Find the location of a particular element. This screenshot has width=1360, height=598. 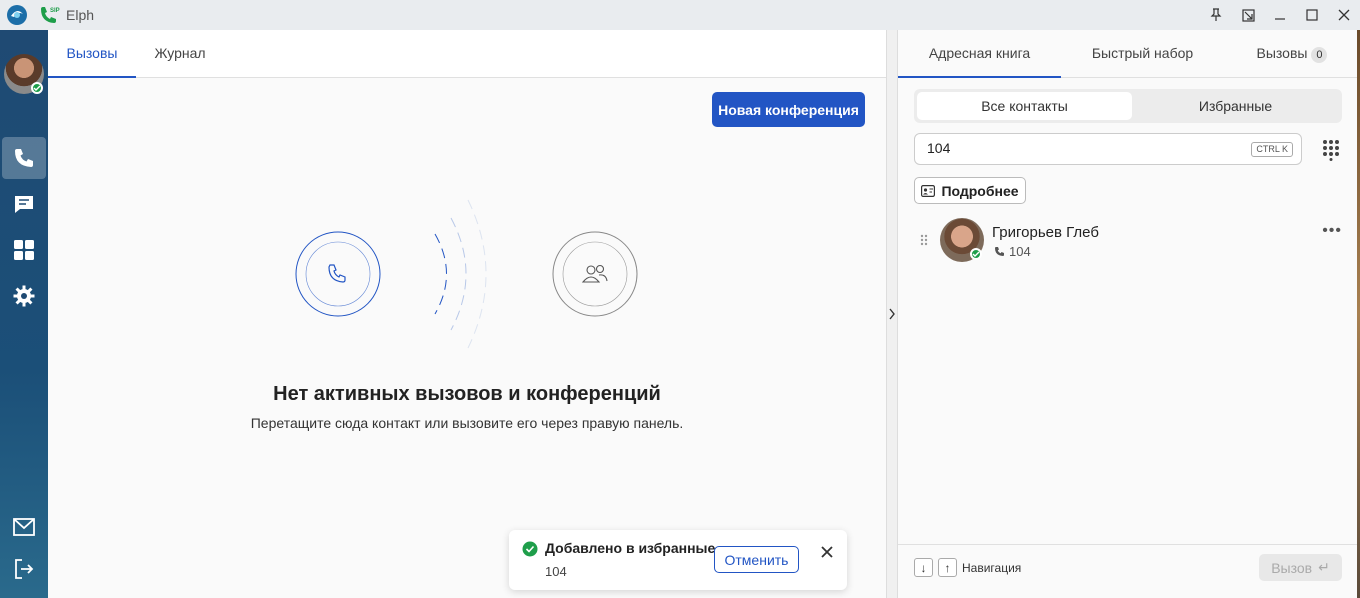

new-conference-button: Новая конференция is located at coordinates (788, 109).